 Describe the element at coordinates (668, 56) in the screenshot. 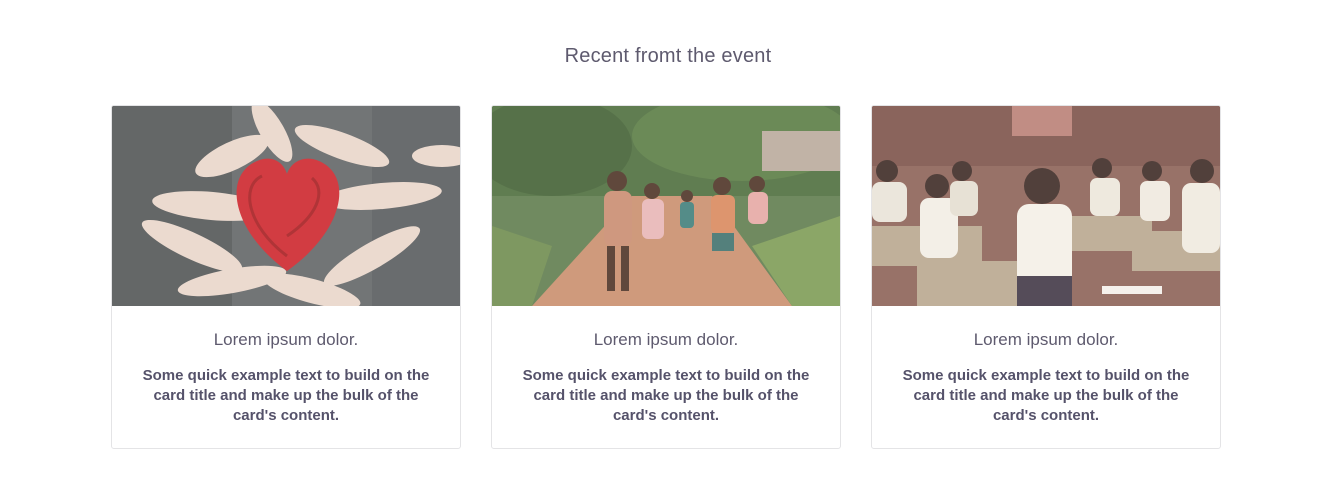

I see `section-title: Recent fromt the event` at that location.